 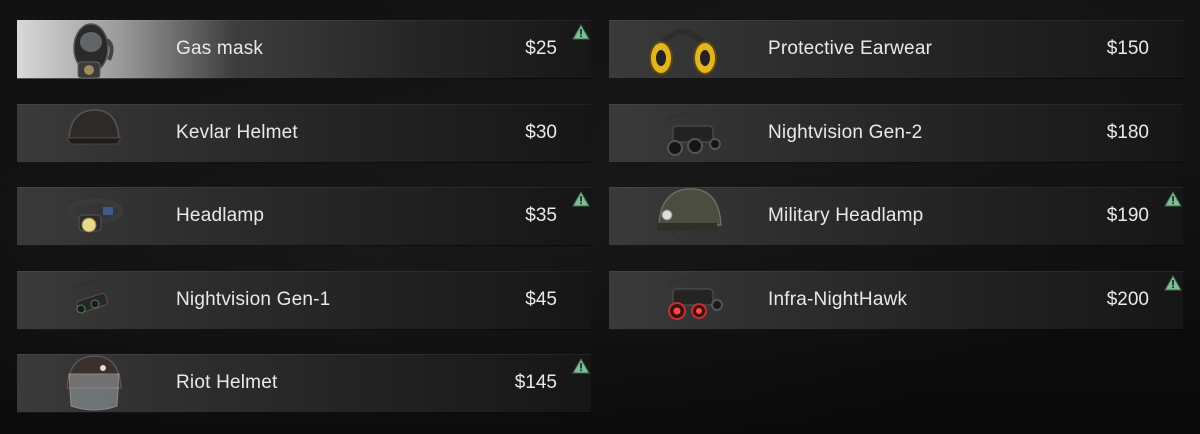 I want to click on item-price: $25, so click(x=541, y=48).